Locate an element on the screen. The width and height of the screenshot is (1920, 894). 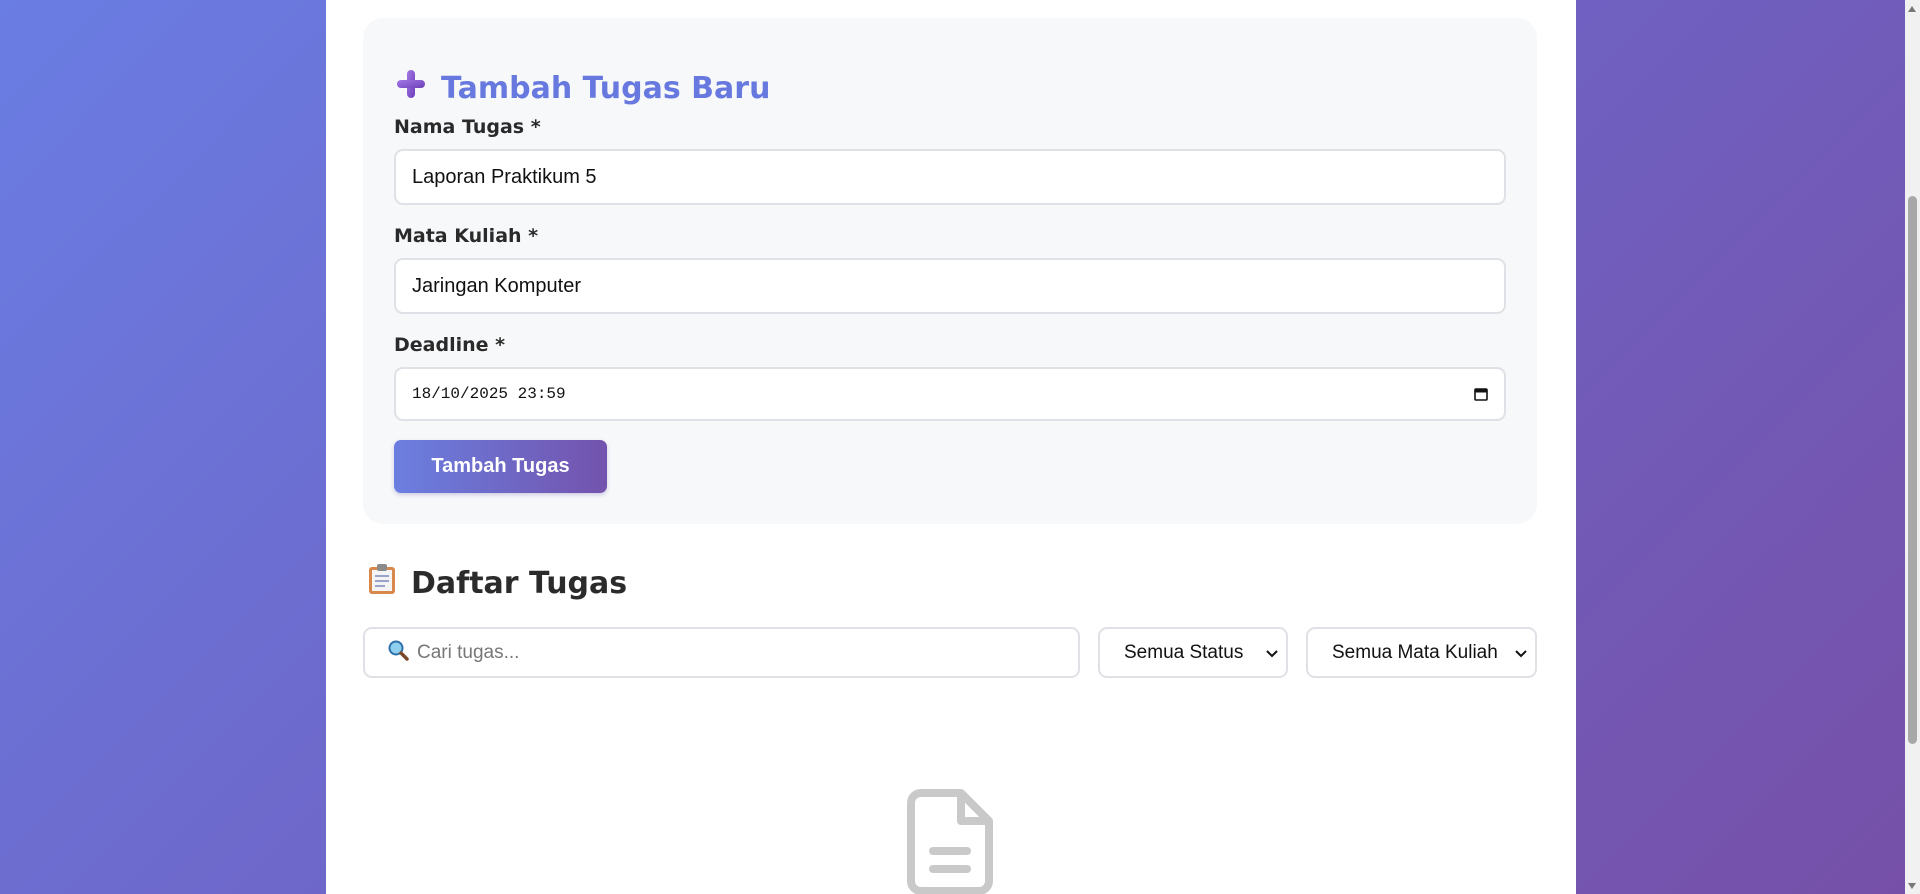
scroll-thumb is located at coordinates (1912, 470).